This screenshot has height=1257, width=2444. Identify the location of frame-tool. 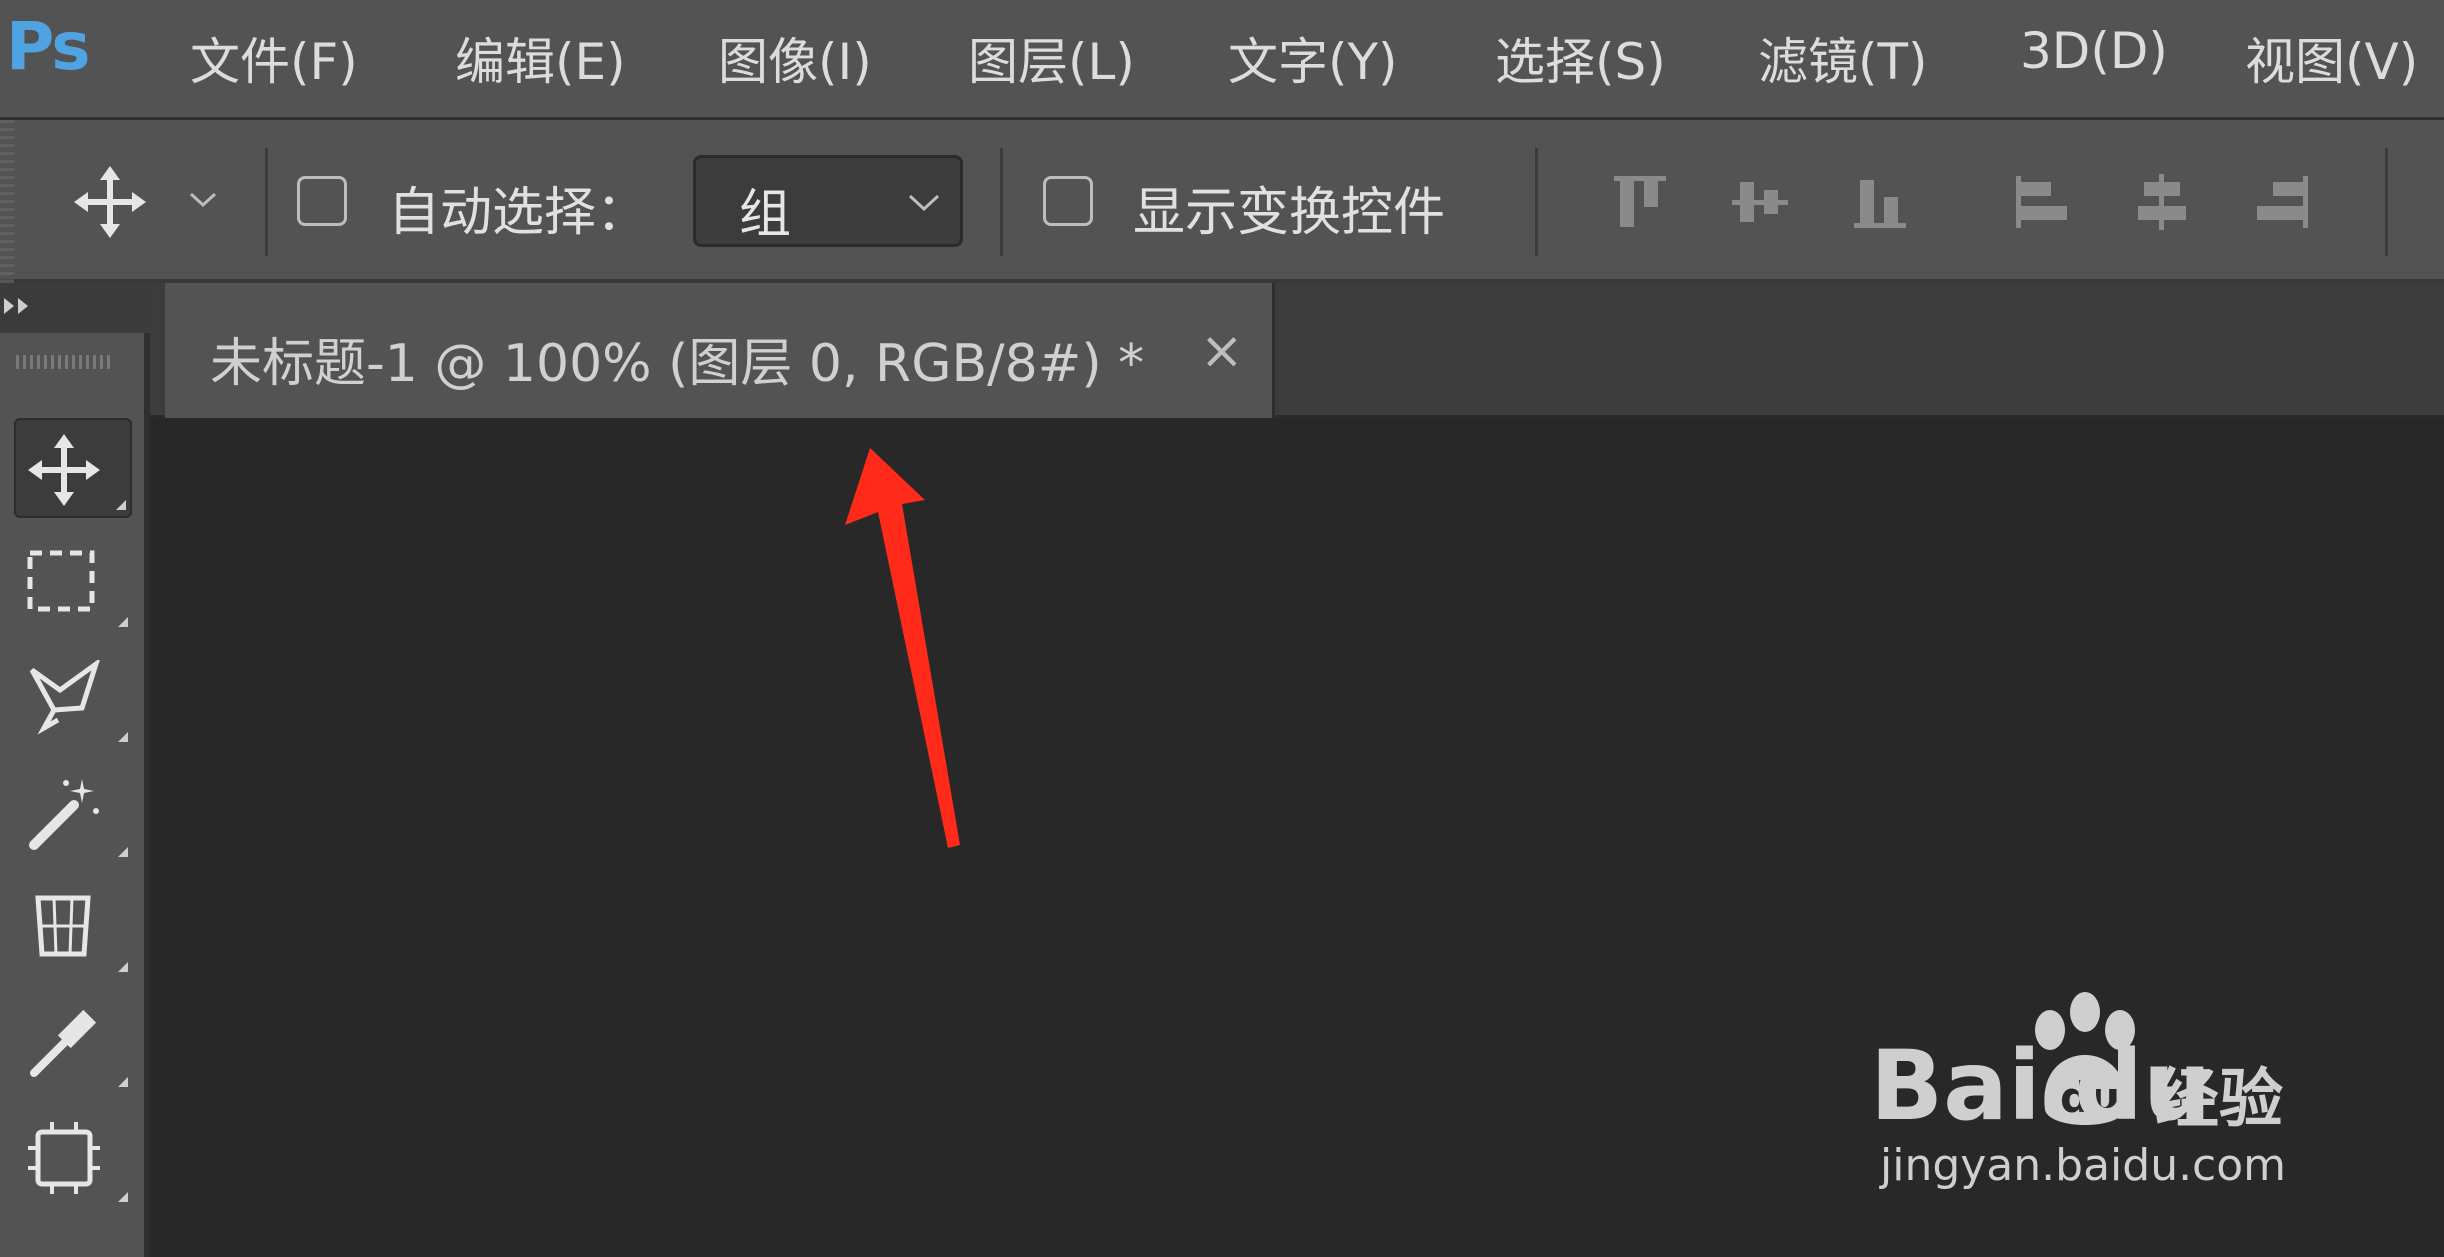
(73, 1158).